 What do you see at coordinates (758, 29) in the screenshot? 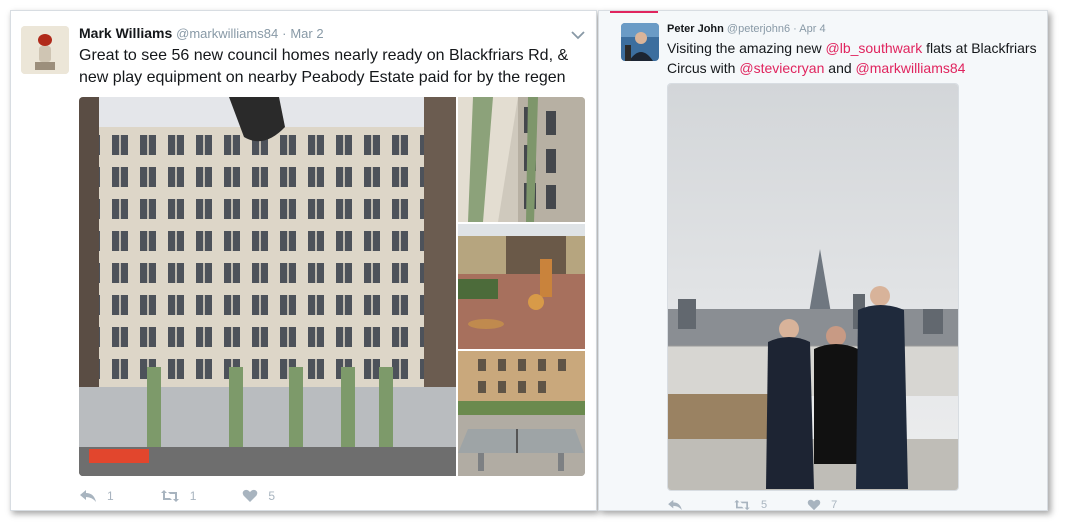
I see `author-handle: @peterjohn6` at bounding box center [758, 29].